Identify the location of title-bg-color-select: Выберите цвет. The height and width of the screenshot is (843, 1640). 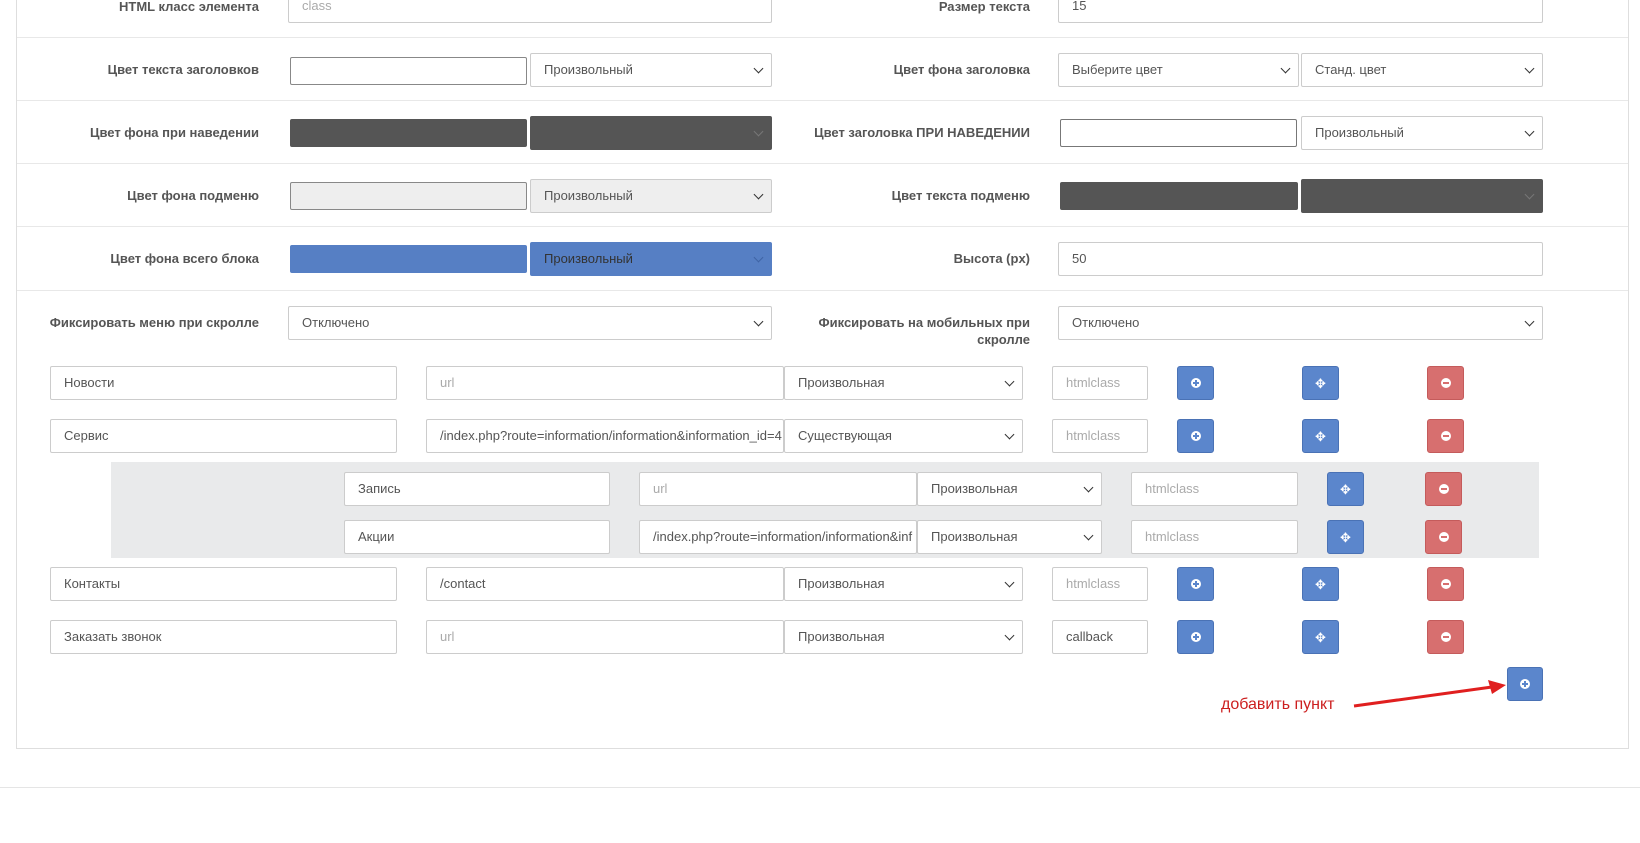
(1178, 70).